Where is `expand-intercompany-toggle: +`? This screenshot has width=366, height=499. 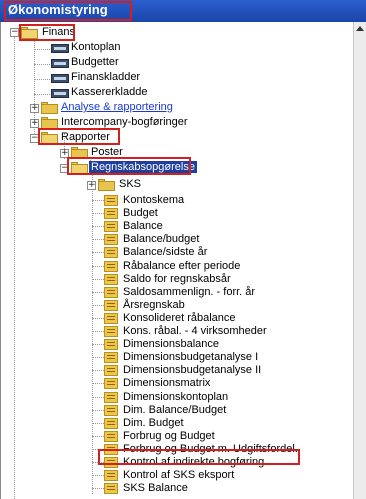
expand-intercompany-toggle: + is located at coordinates (34, 123).